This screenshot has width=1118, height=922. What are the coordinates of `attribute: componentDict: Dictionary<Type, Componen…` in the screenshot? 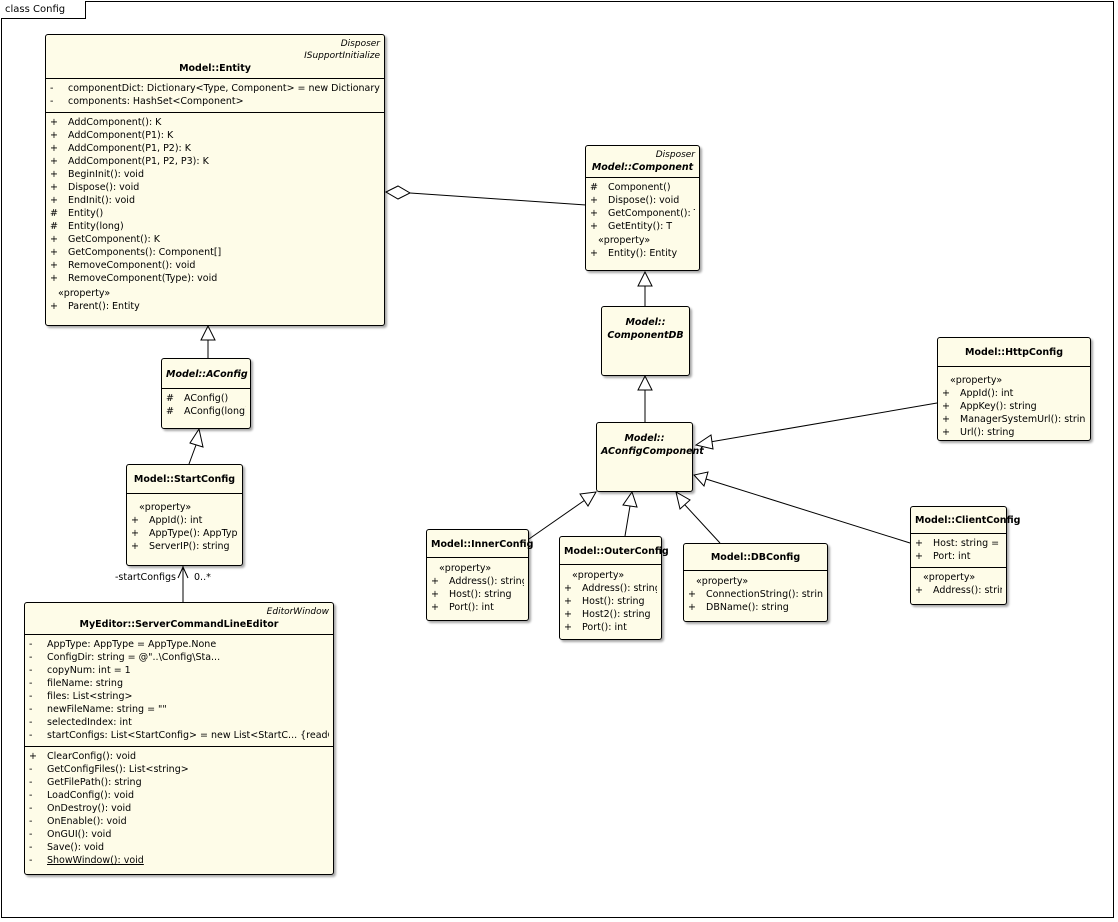 It's located at (224, 88).